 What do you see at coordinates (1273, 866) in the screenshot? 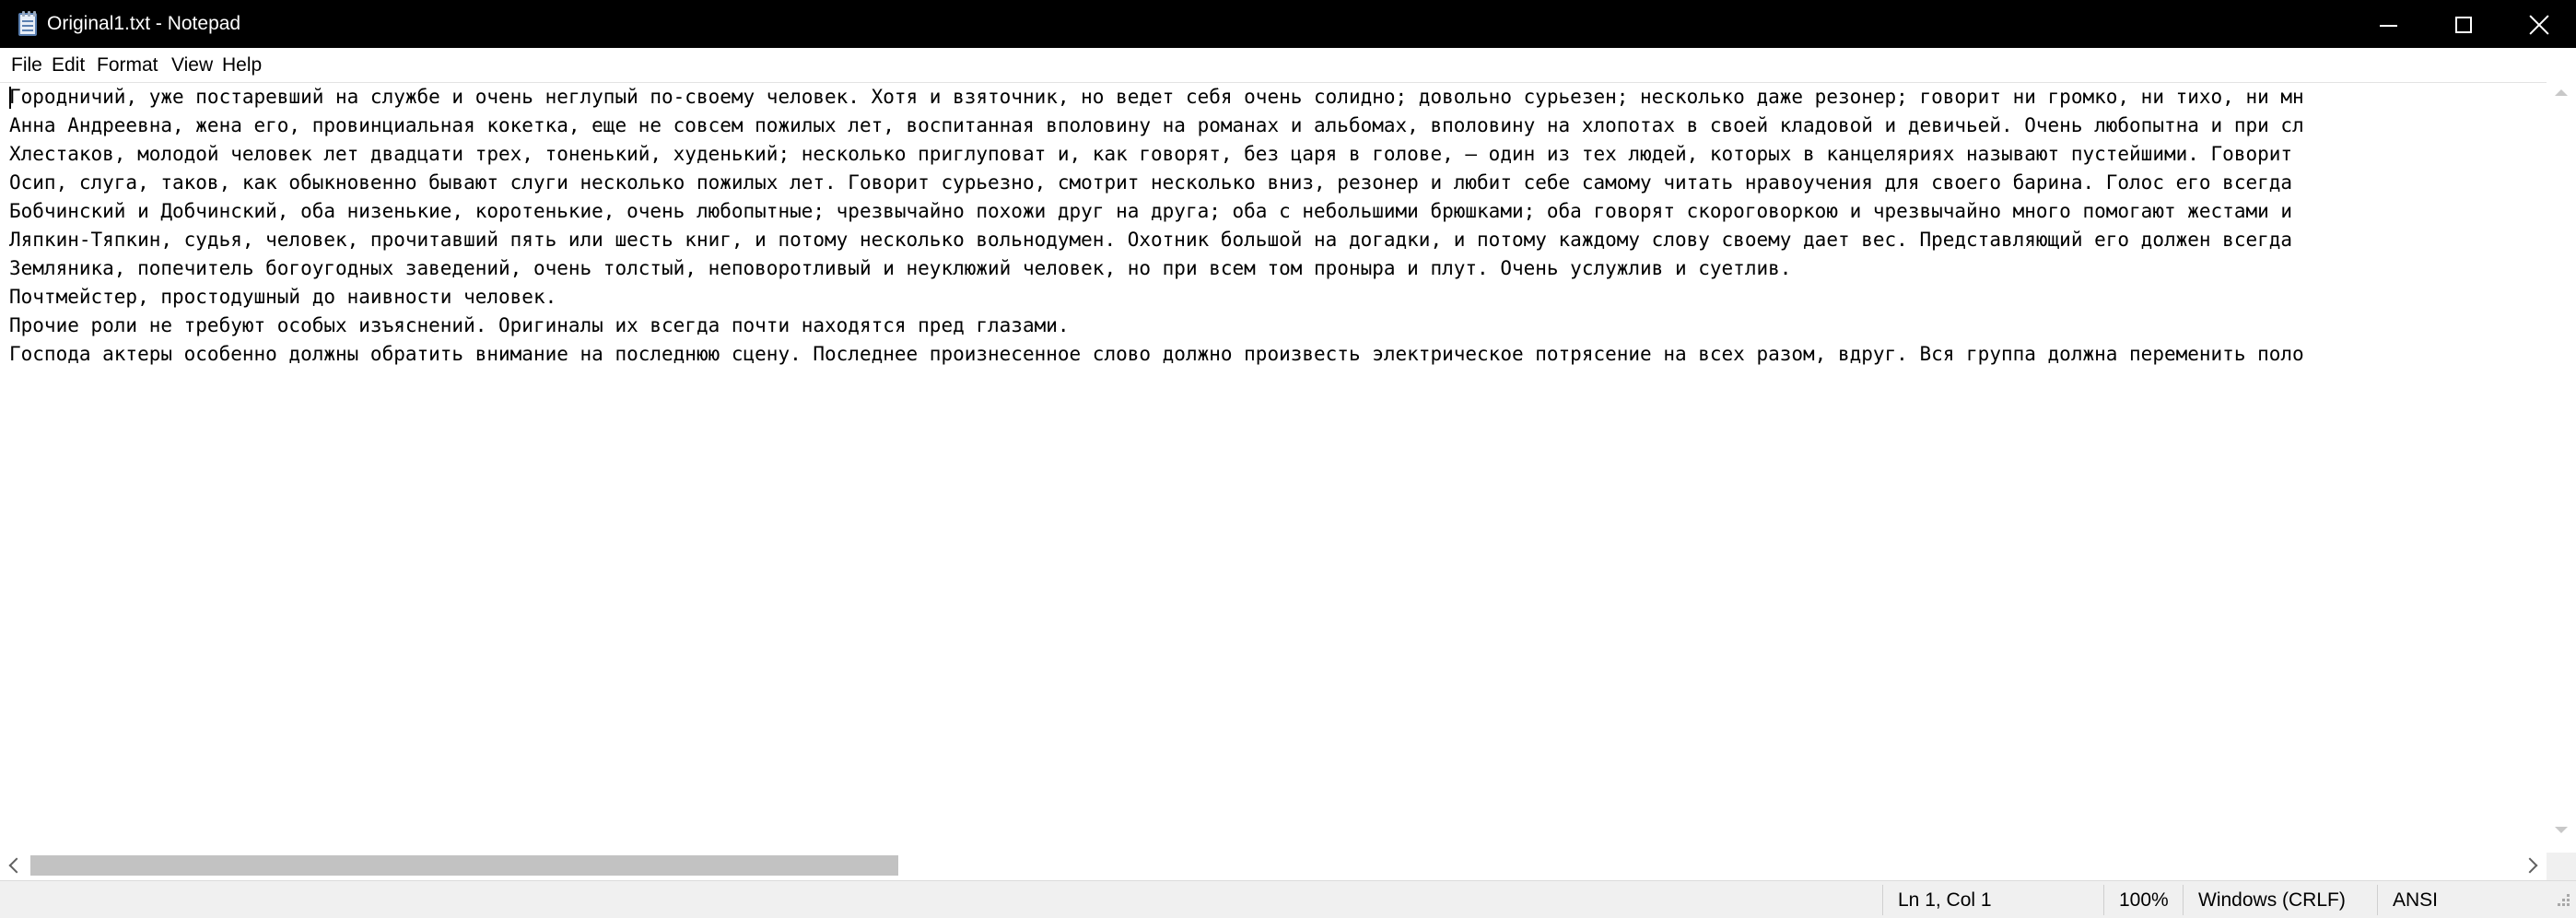
I see `horizontal-scrollbar` at bounding box center [1273, 866].